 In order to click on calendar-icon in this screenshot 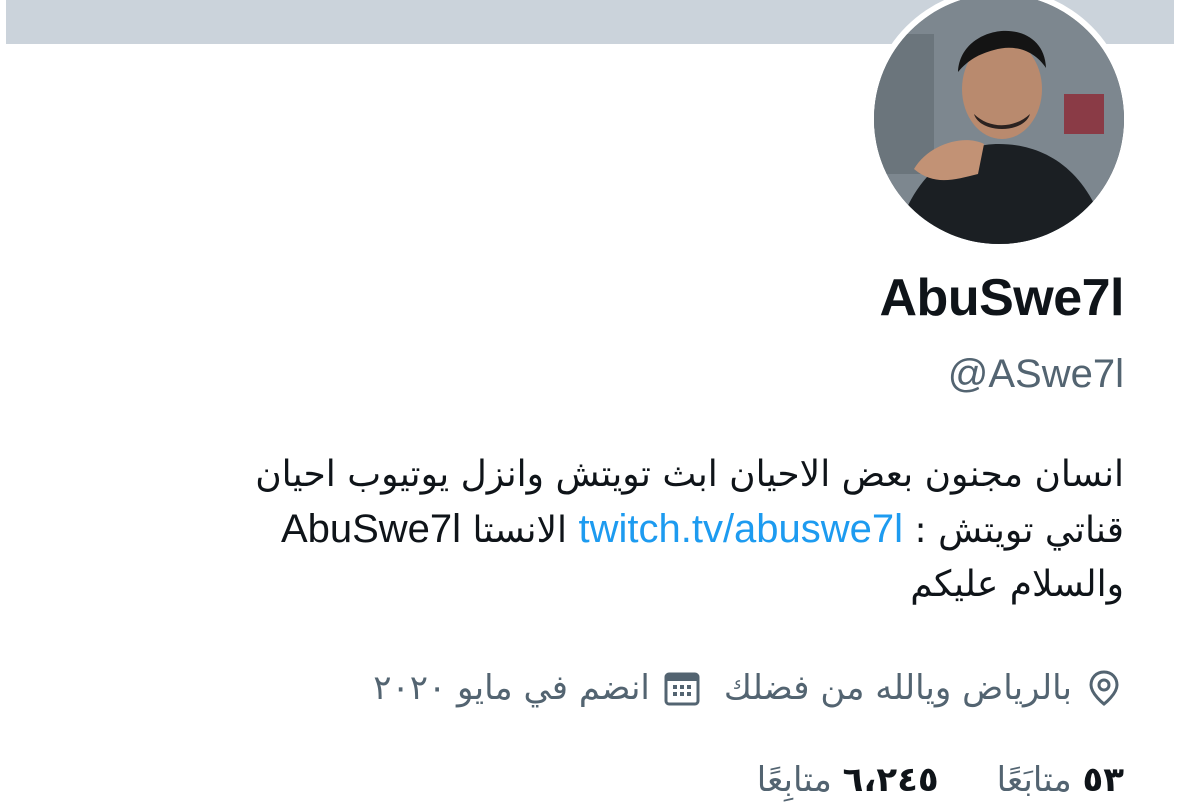, I will do `click(682, 688)`.